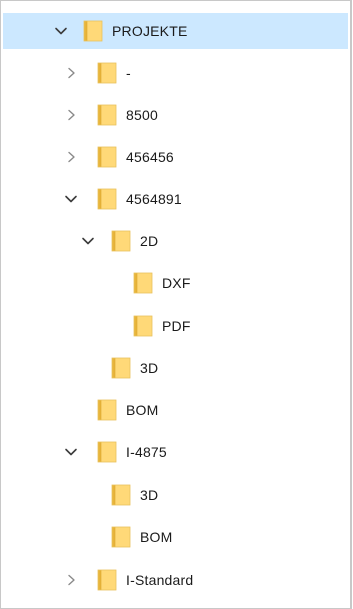 Image resolution: width=353 pixels, height=609 pixels. Describe the element at coordinates (175, 368) in the screenshot. I see `tree-item-3d: 3D` at that location.